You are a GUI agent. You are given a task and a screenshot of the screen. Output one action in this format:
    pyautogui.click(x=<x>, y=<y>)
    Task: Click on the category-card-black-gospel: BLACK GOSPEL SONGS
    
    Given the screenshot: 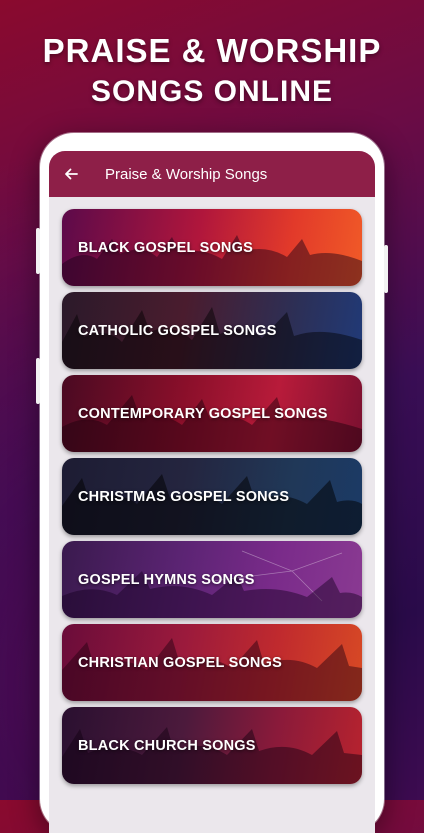 What is the action you would take?
    pyautogui.click(x=212, y=247)
    